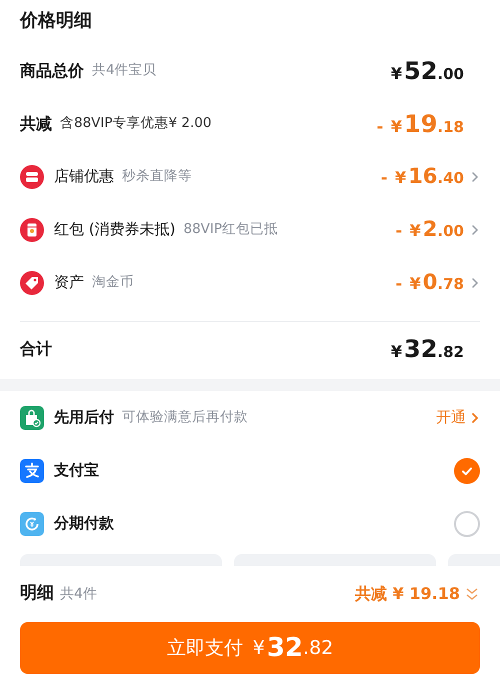 This screenshot has width=500, height=692. What do you see at coordinates (84, 177) in the screenshot?
I see `row-label: 店铺优惠` at bounding box center [84, 177].